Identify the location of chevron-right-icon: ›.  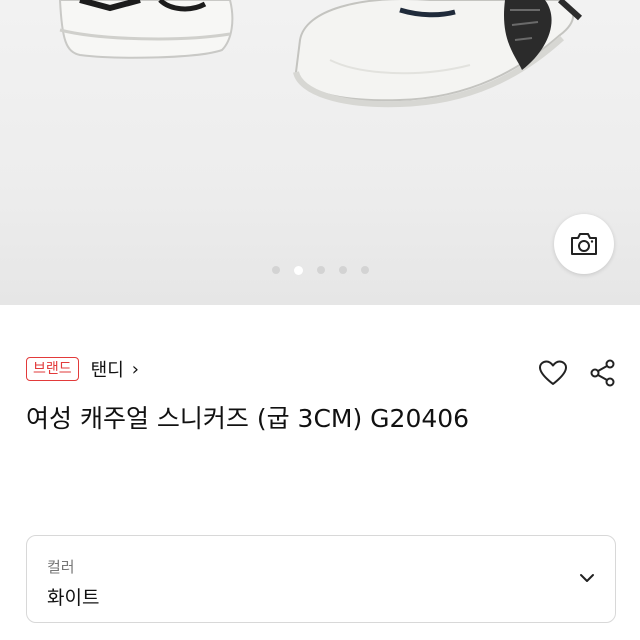
(135, 369).